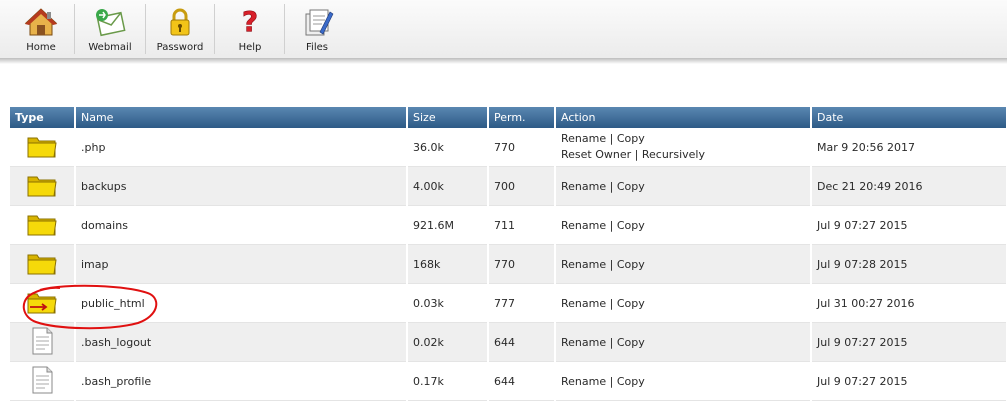 Image resolution: width=1007 pixels, height=406 pixels. Describe the element at coordinates (448, 225) in the screenshot. I see `file-size: 921.6M` at that location.